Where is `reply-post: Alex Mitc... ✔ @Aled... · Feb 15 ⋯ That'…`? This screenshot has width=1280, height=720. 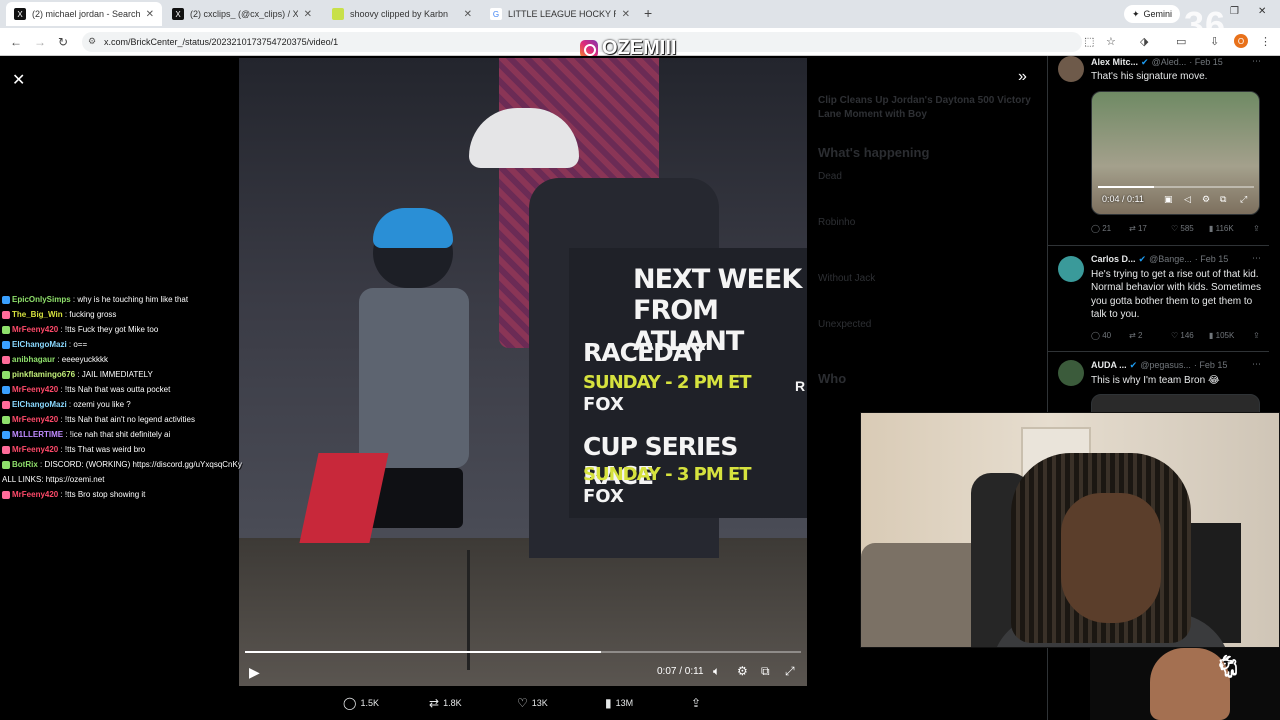
reply-post: Alex Mitc... ✔ @Aled... · Feb 15 ⋯ That'… is located at coordinates (1158, 151).